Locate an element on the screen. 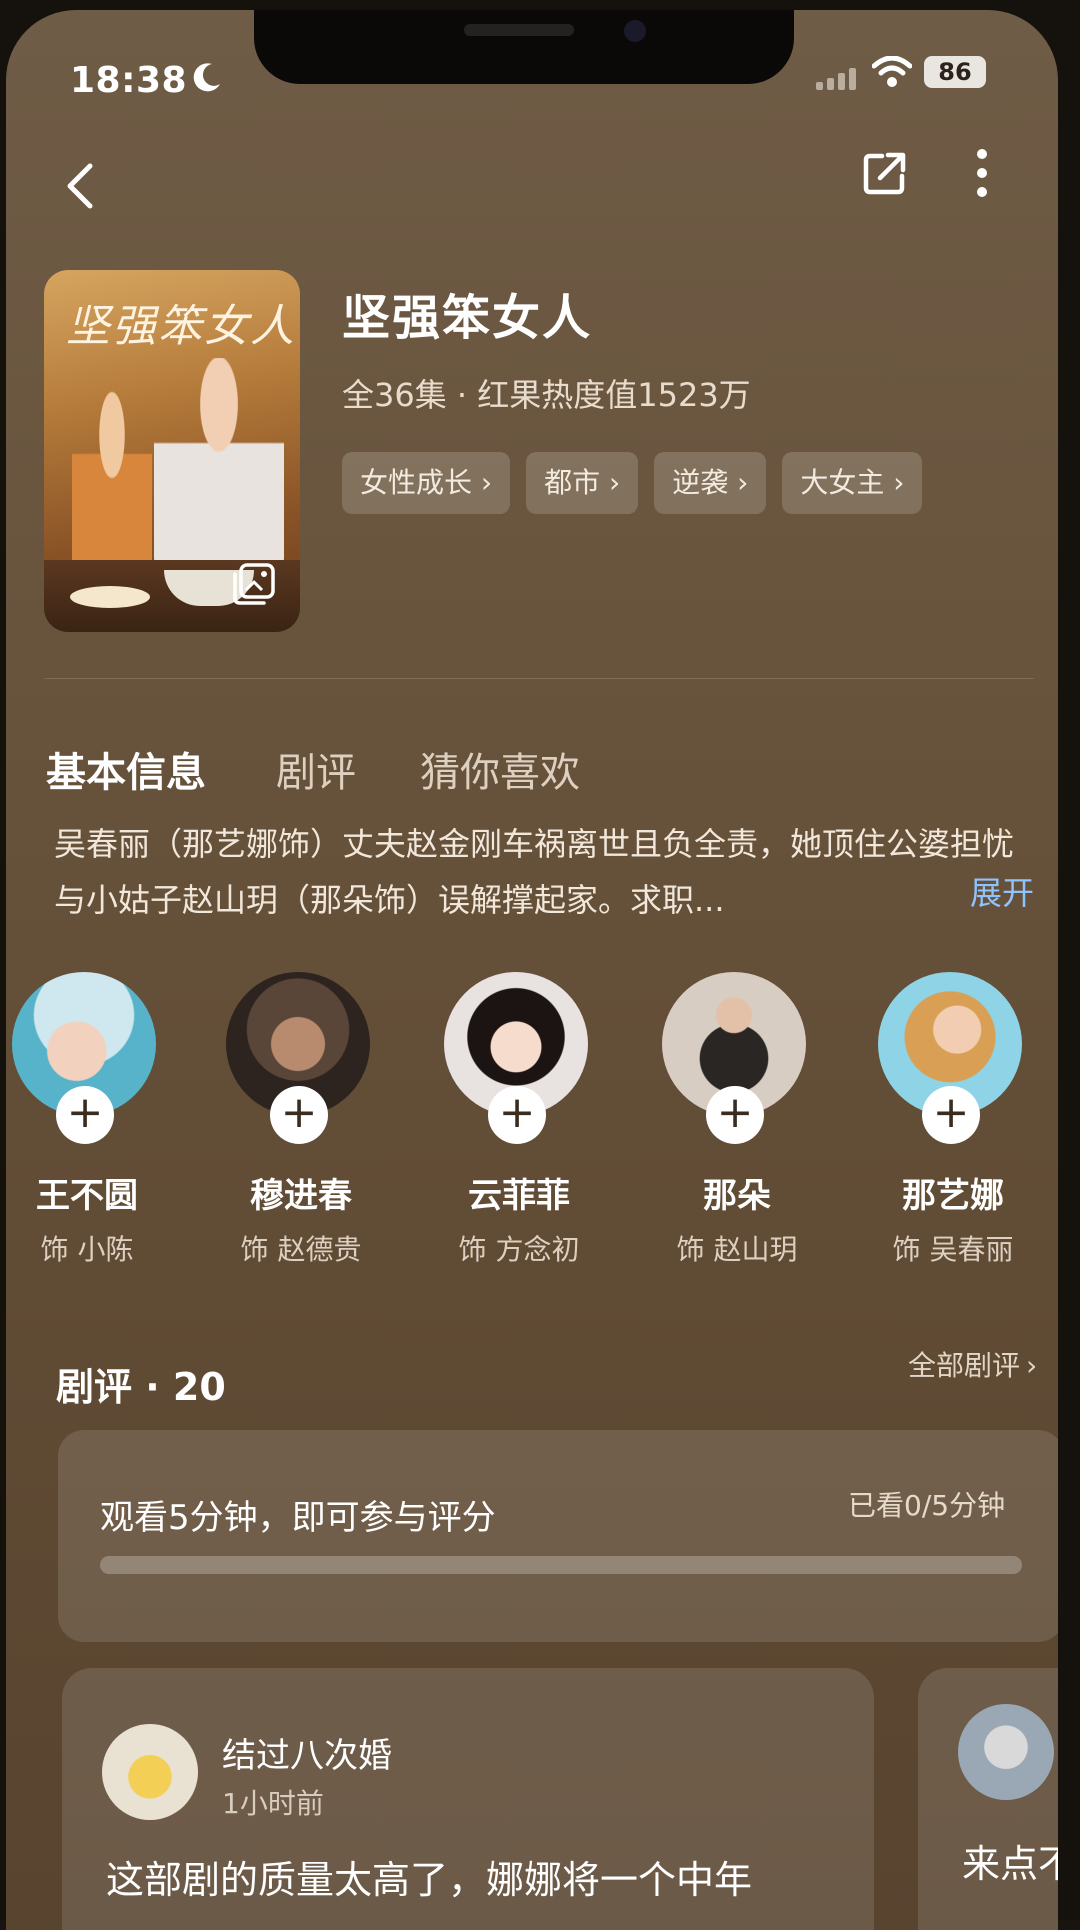 The height and width of the screenshot is (1930, 1080). expand-link: 展开 is located at coordinates (1002, 891).